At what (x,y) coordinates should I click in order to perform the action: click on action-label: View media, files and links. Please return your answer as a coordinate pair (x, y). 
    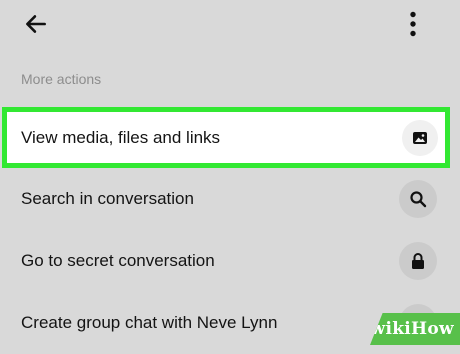
    Looking at the image, I should click on (121, 137).